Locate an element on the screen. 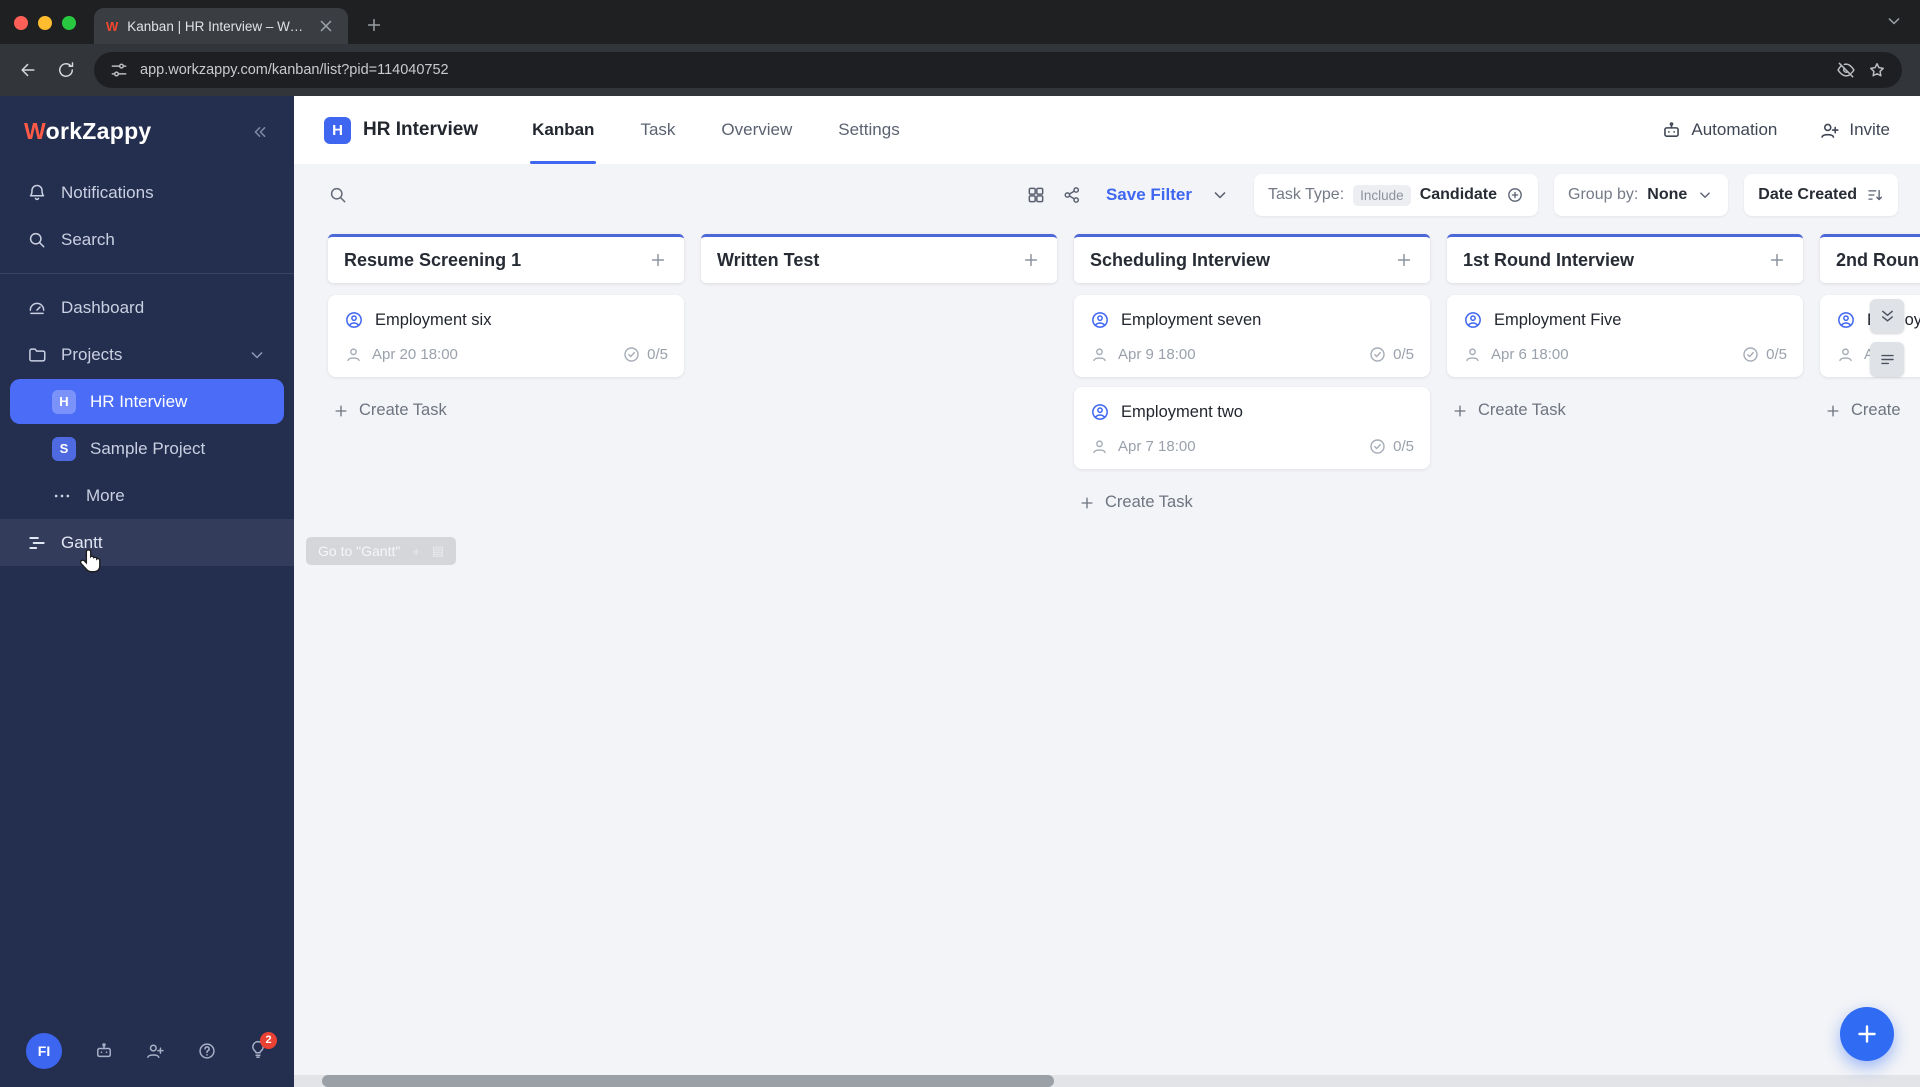 Image resolution: width=1920 pixels, height=1087 pixels. due-date: Apr 6 18:00 is located at coordinates (1530, 354).